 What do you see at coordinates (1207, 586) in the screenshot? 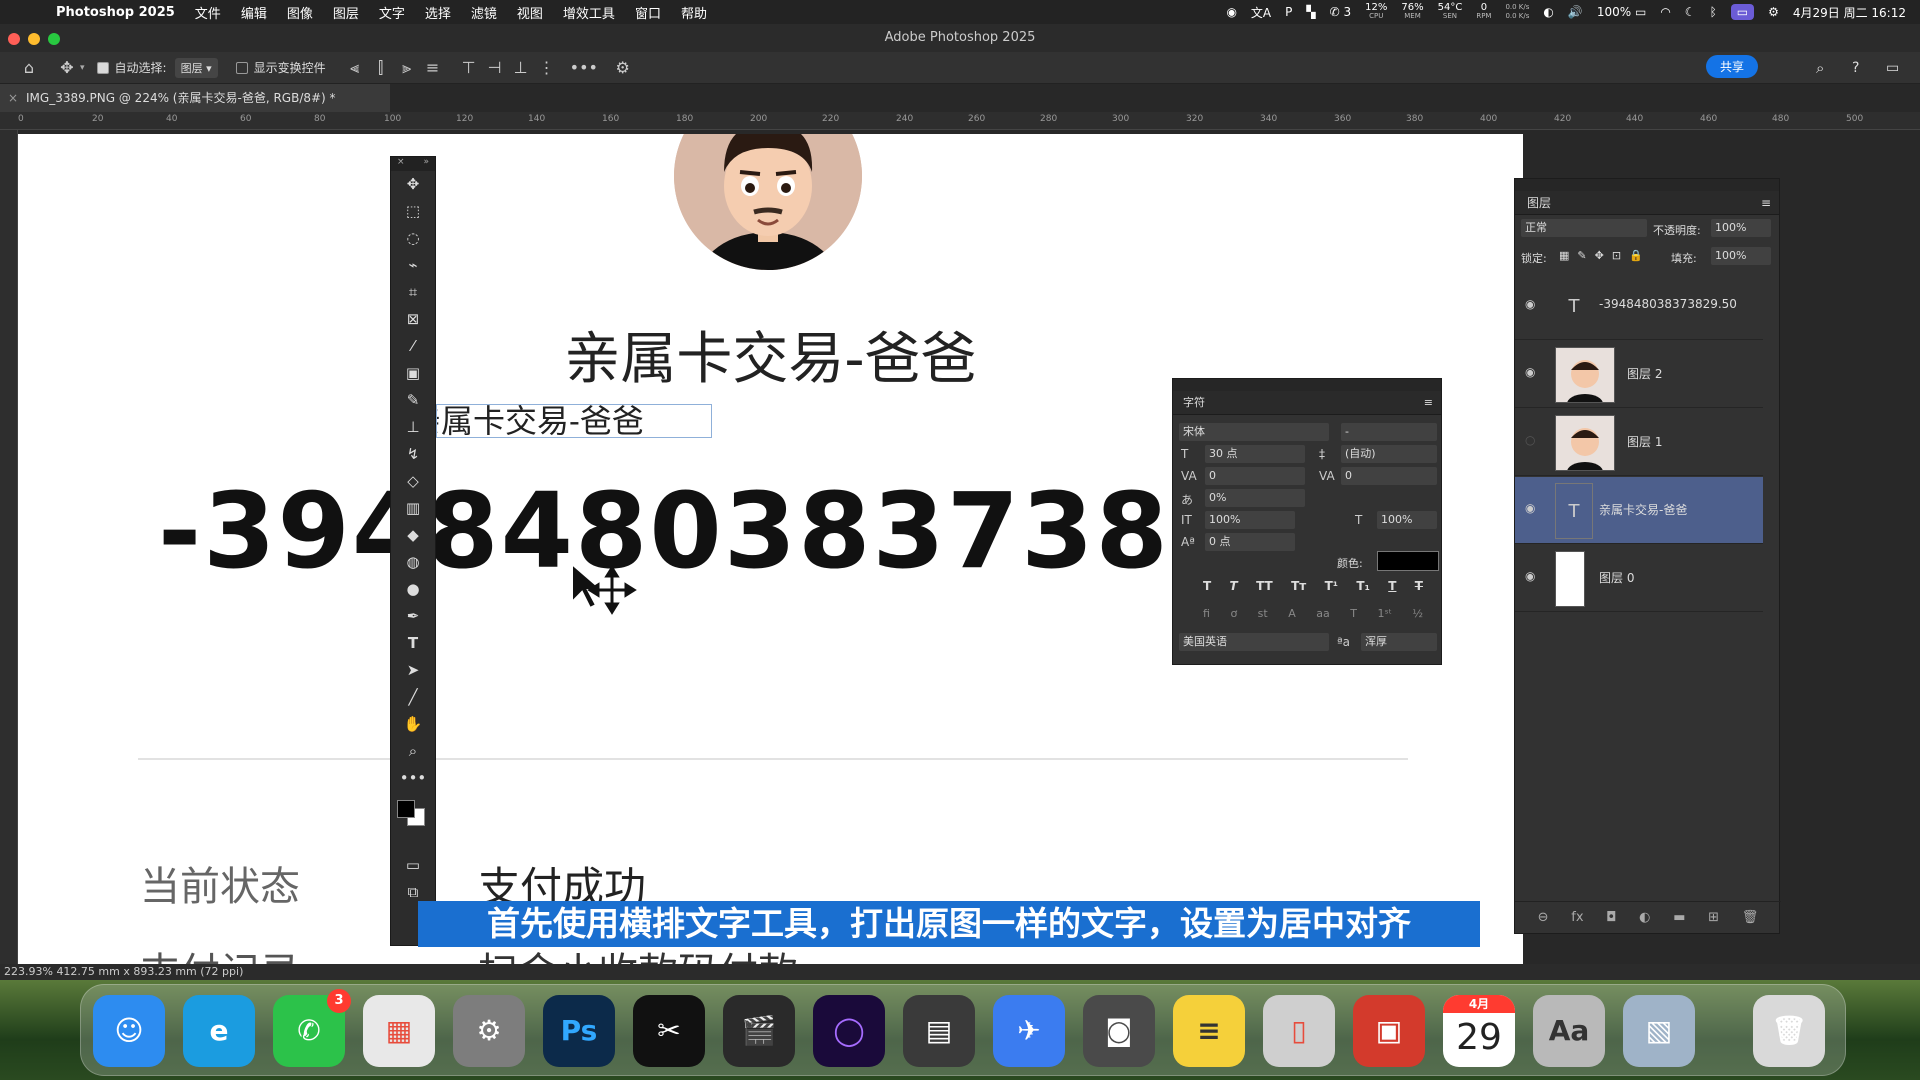
I see `faux-bold-icon: T` at bounding box center [1207, 586].